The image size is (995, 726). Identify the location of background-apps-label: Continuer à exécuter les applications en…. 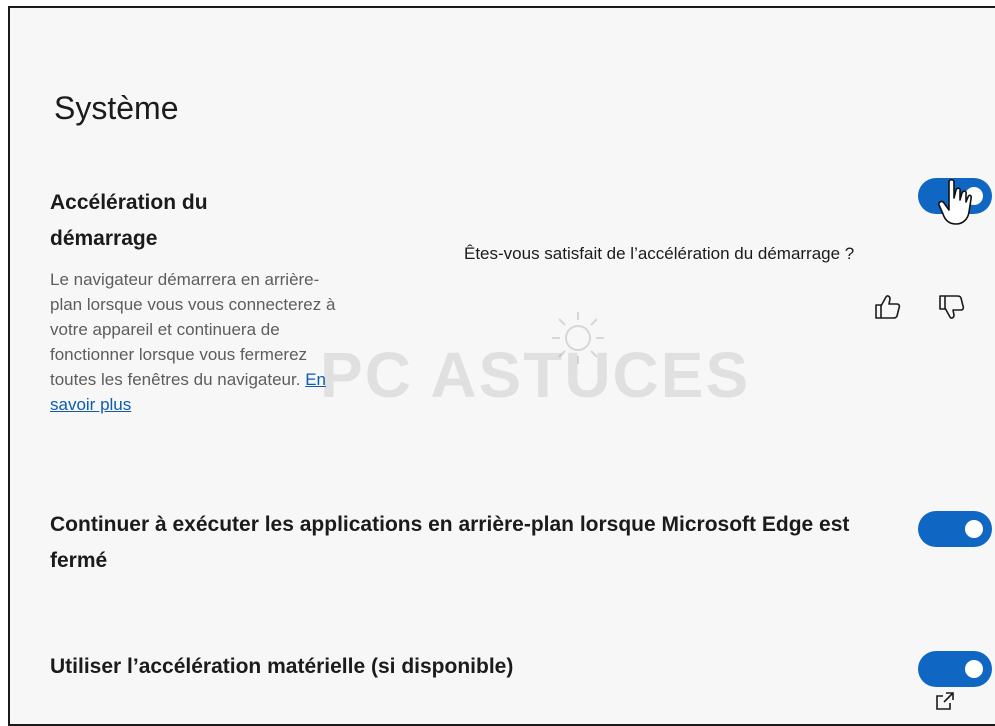
(450, 542).